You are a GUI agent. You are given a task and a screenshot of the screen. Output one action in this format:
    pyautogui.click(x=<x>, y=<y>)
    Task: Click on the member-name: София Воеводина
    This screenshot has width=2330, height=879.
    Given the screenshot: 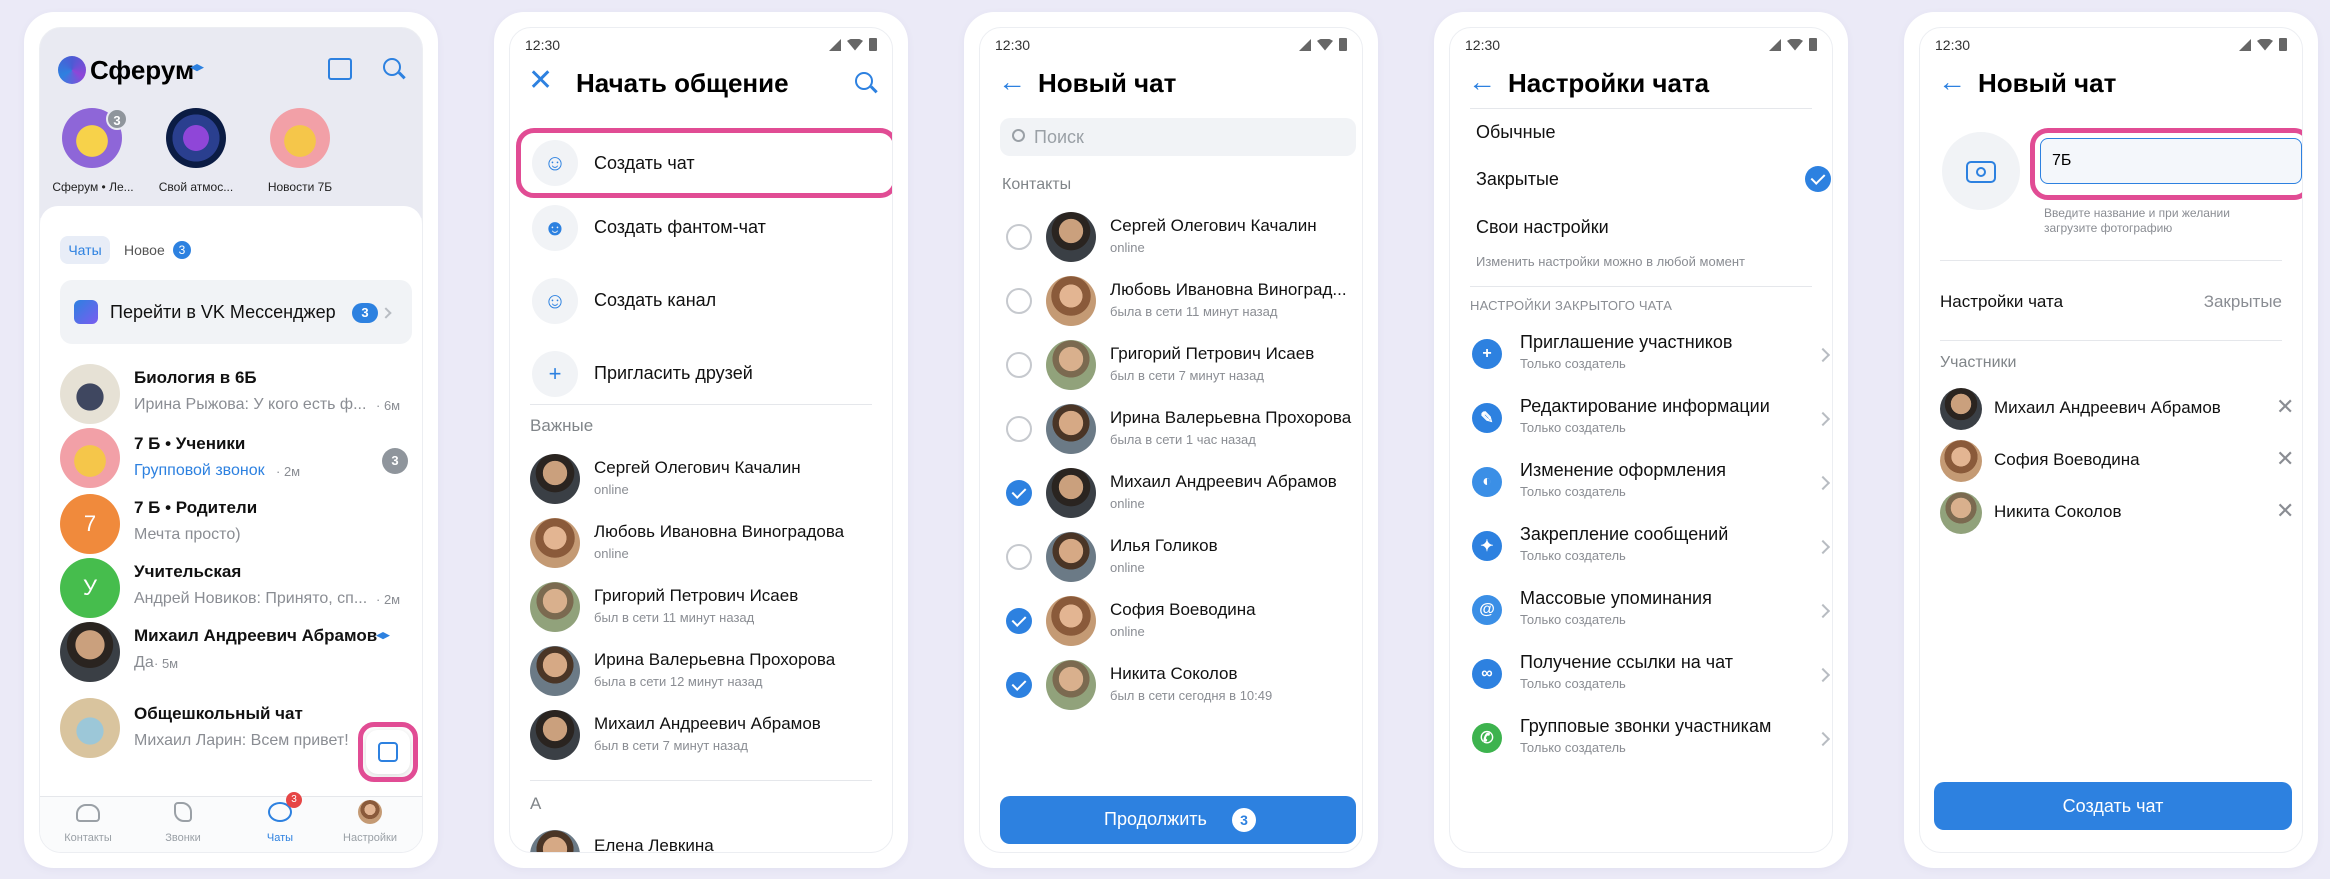 What is the action you would take?
    pyautogui.click(x=2067, y=459)
    